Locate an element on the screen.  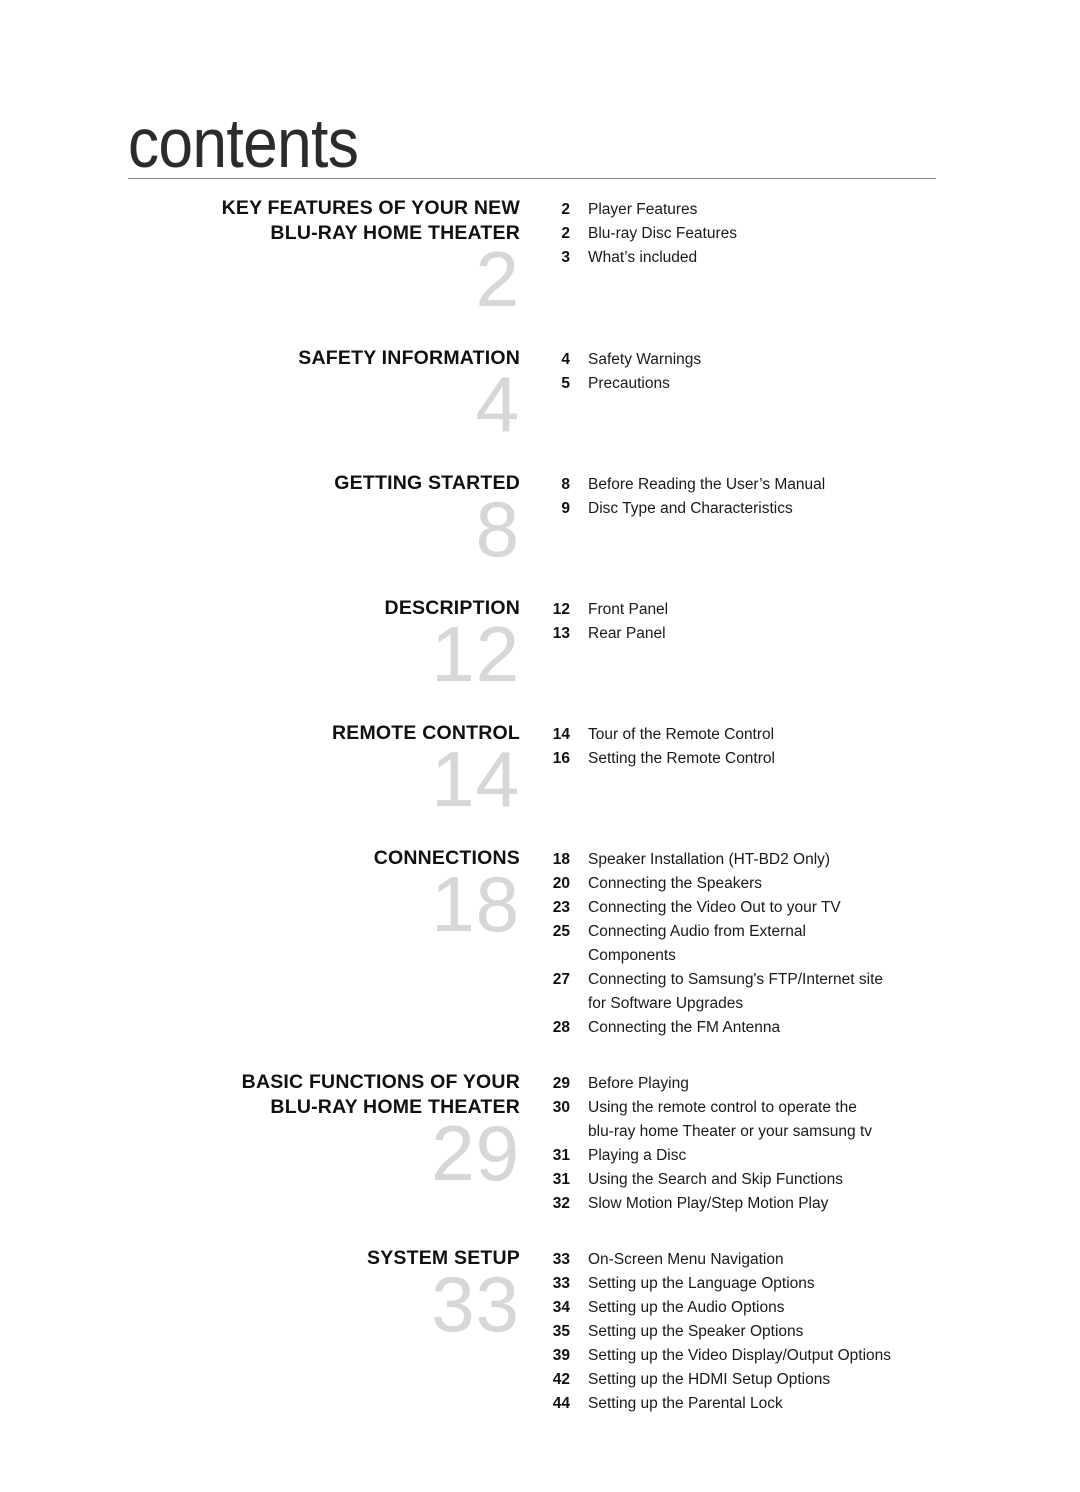
toc-entry: 31 Using the Search and Skip Functions is located at coordinates (807, 1180).